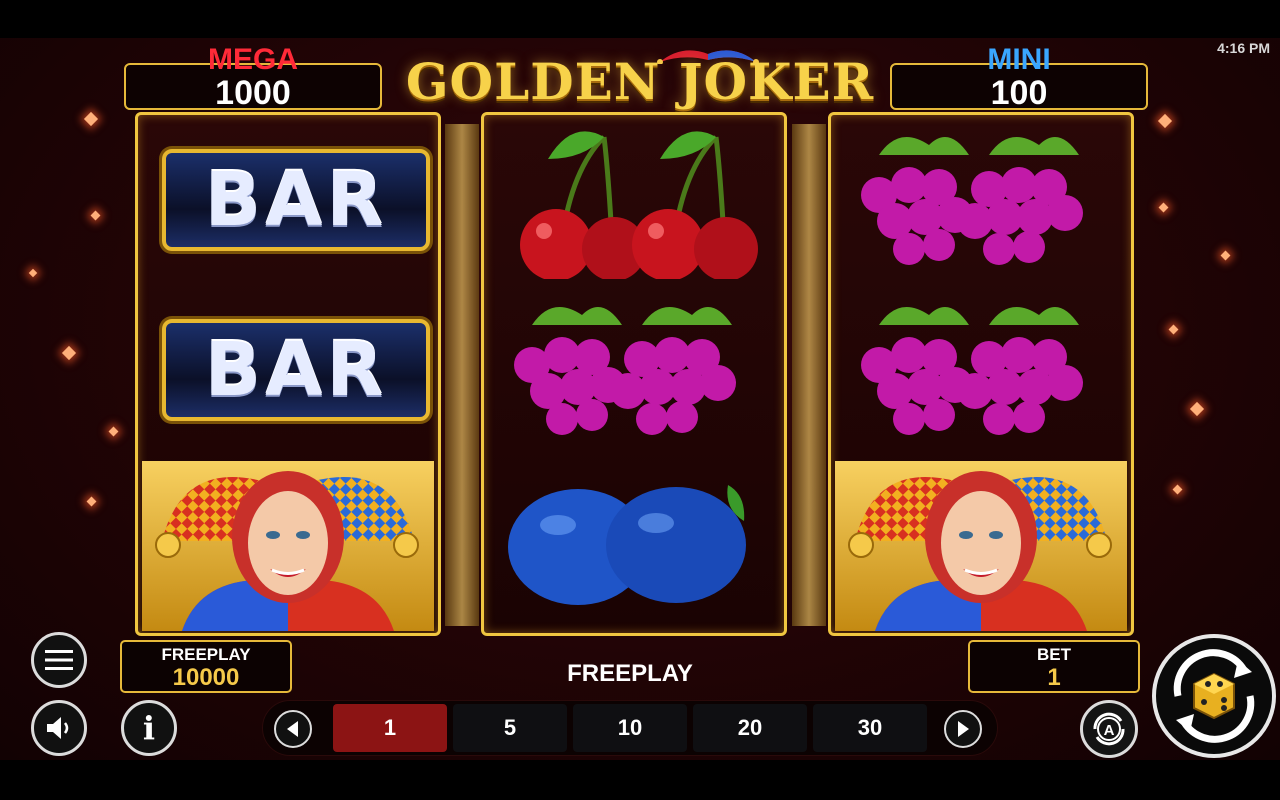 This screenshot has height=800, width=1280. What do you see at coordinates (634, 200) in the screenshot?
I see `cherries-symbol` at bounding box center [634, 200].